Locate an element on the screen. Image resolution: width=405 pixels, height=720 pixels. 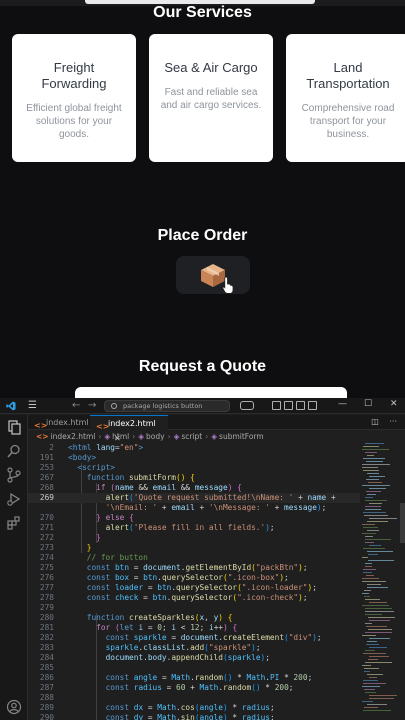
toggle-primary-sidebar-icon is located at coordinates (276, 405).